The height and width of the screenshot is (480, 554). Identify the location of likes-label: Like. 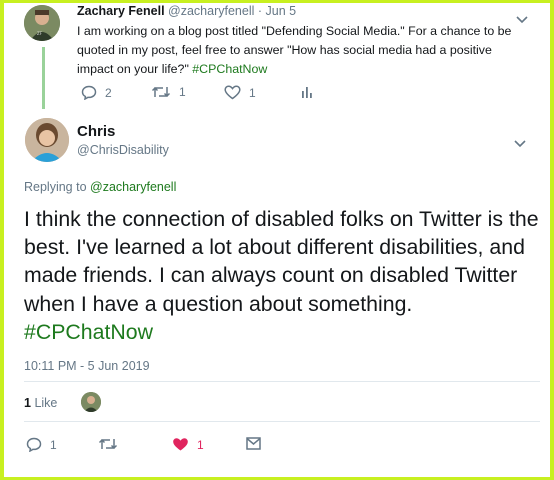
(46, 403).